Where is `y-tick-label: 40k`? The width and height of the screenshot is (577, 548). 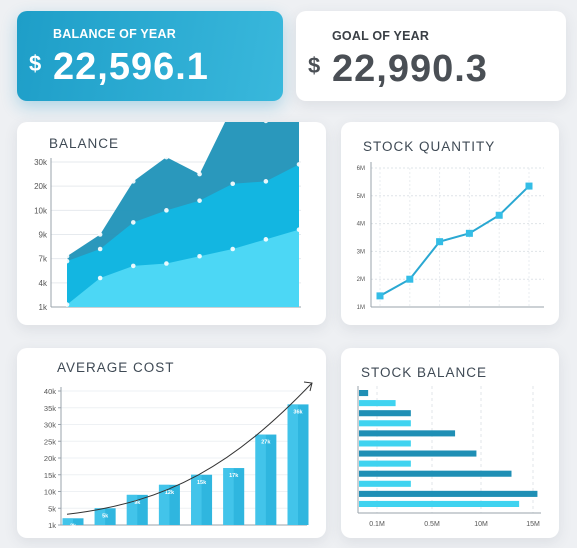 y-tick-label: 40k is located at coordinates (50, 391).